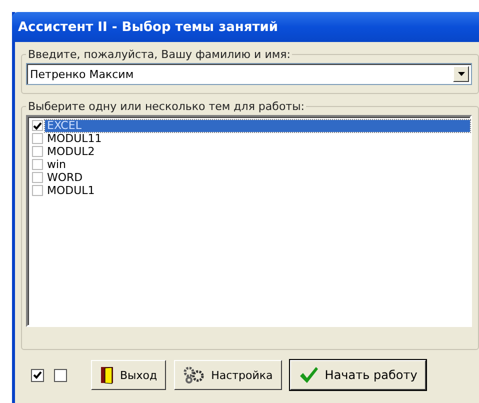 Image resolution: width=479 pixels, height=403 pixels. What do you see at coordinates (257, 190) in the screenshot?
I see `topic-item: MODUL1` at bounding box center [257, 190].